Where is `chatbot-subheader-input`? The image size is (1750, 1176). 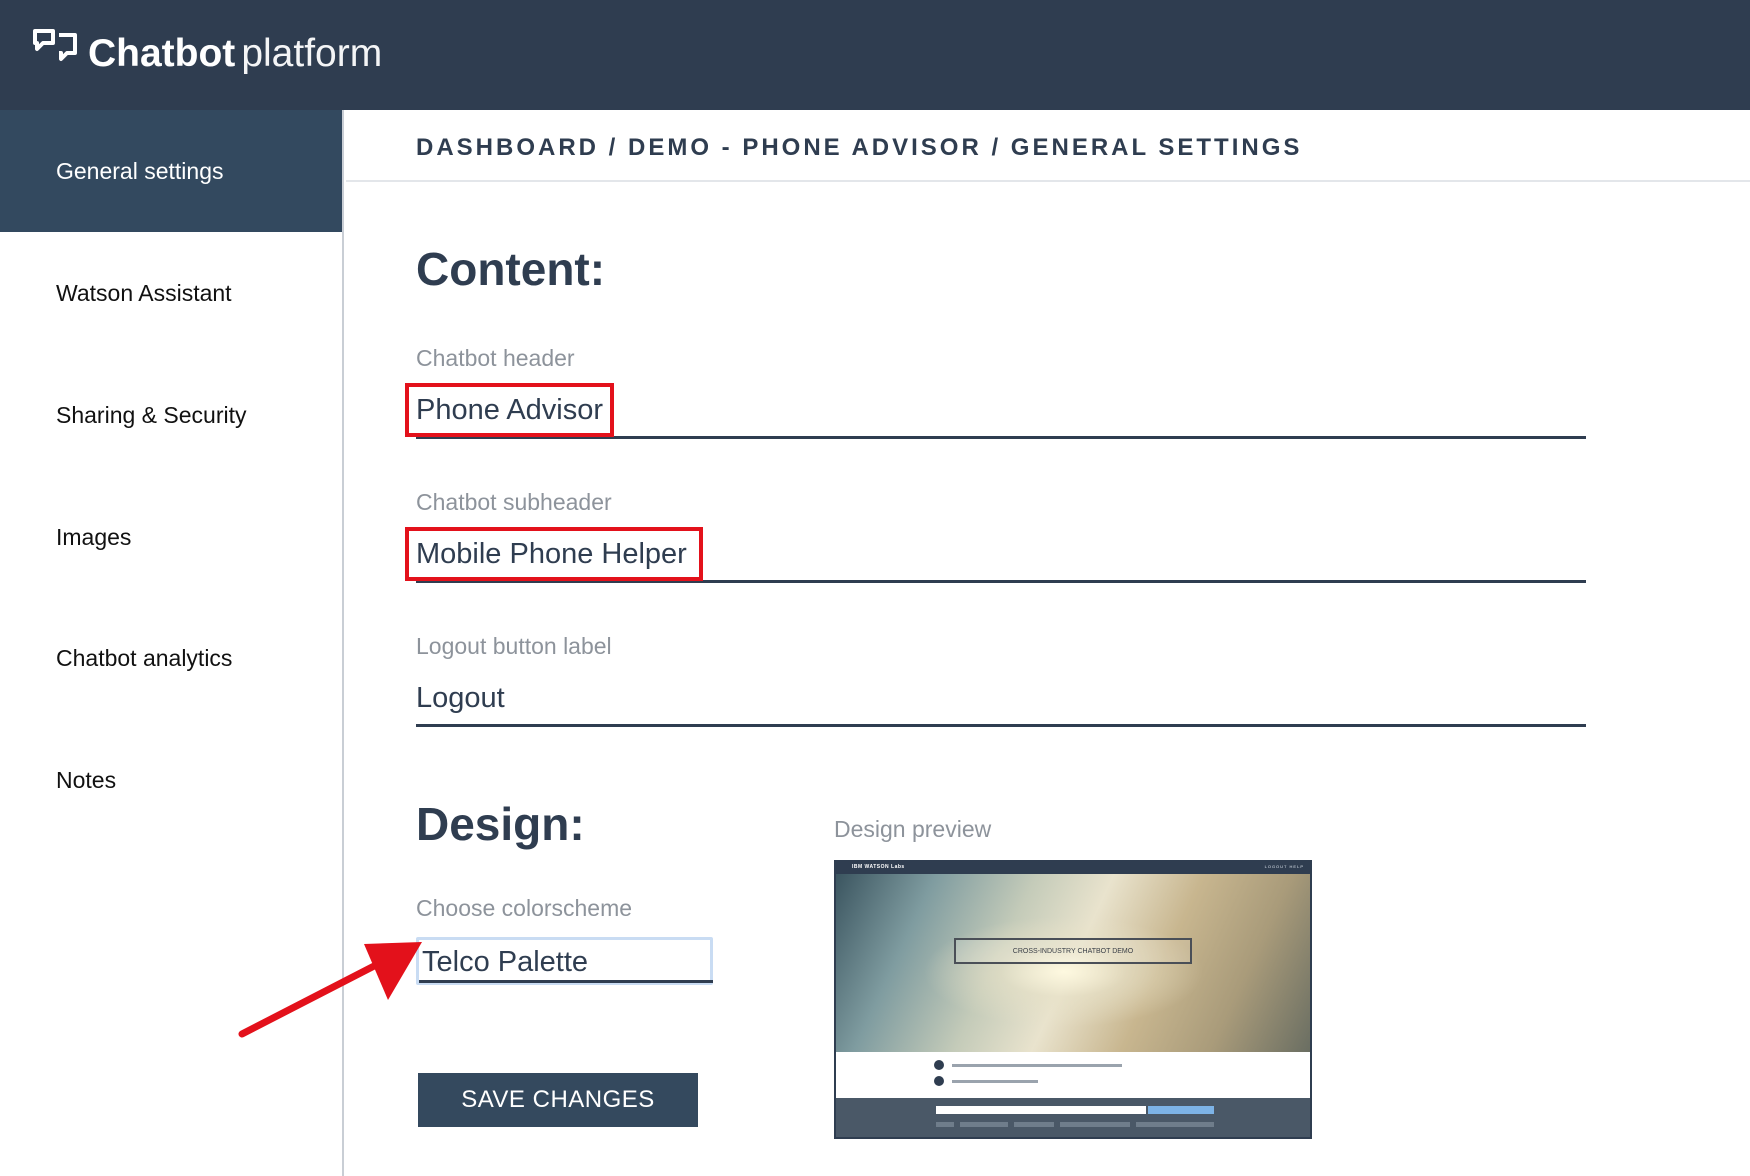 chatbot-subheader-input is located at coordinates (1001, 556).